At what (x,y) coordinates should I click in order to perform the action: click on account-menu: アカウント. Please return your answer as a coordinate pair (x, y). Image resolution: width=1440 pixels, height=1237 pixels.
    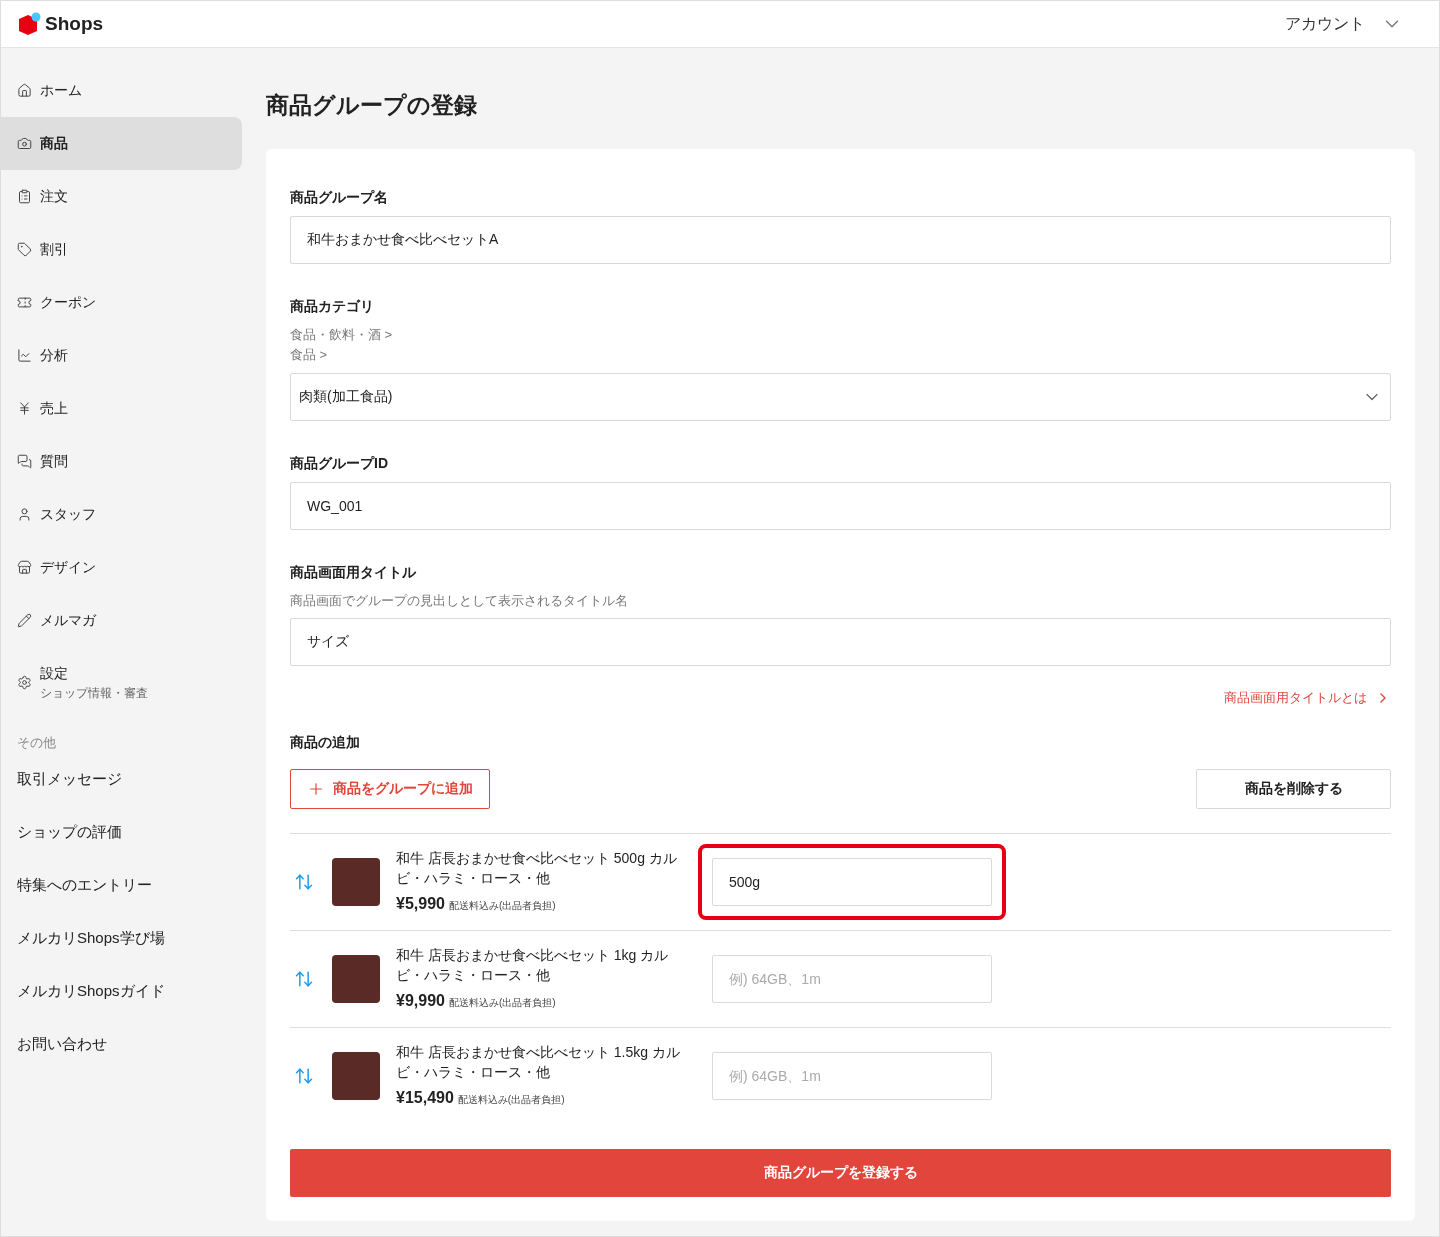
    Looking at the image, I should click on (1354, 24).